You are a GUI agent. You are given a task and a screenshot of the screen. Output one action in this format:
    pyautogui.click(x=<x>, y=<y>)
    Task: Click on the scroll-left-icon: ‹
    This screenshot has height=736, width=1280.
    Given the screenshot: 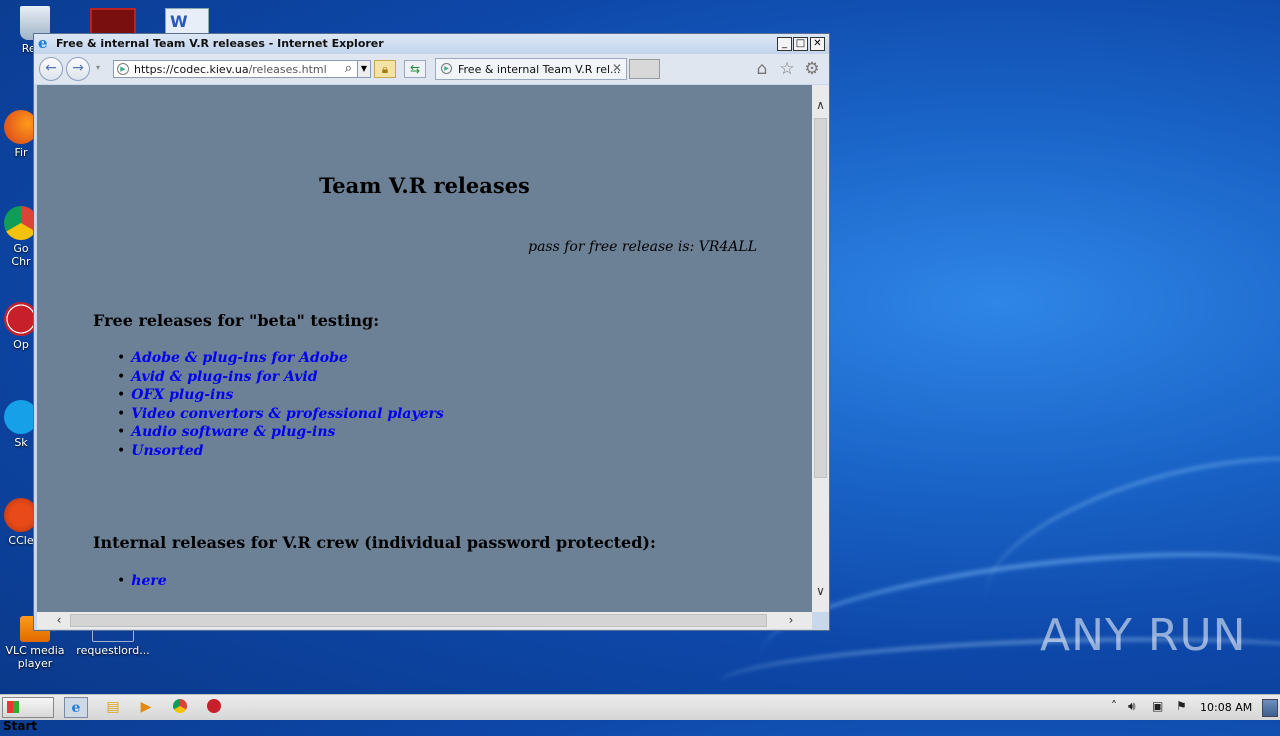 What is the action you would take?
    pyautogui.click(x=59, y=620)
    